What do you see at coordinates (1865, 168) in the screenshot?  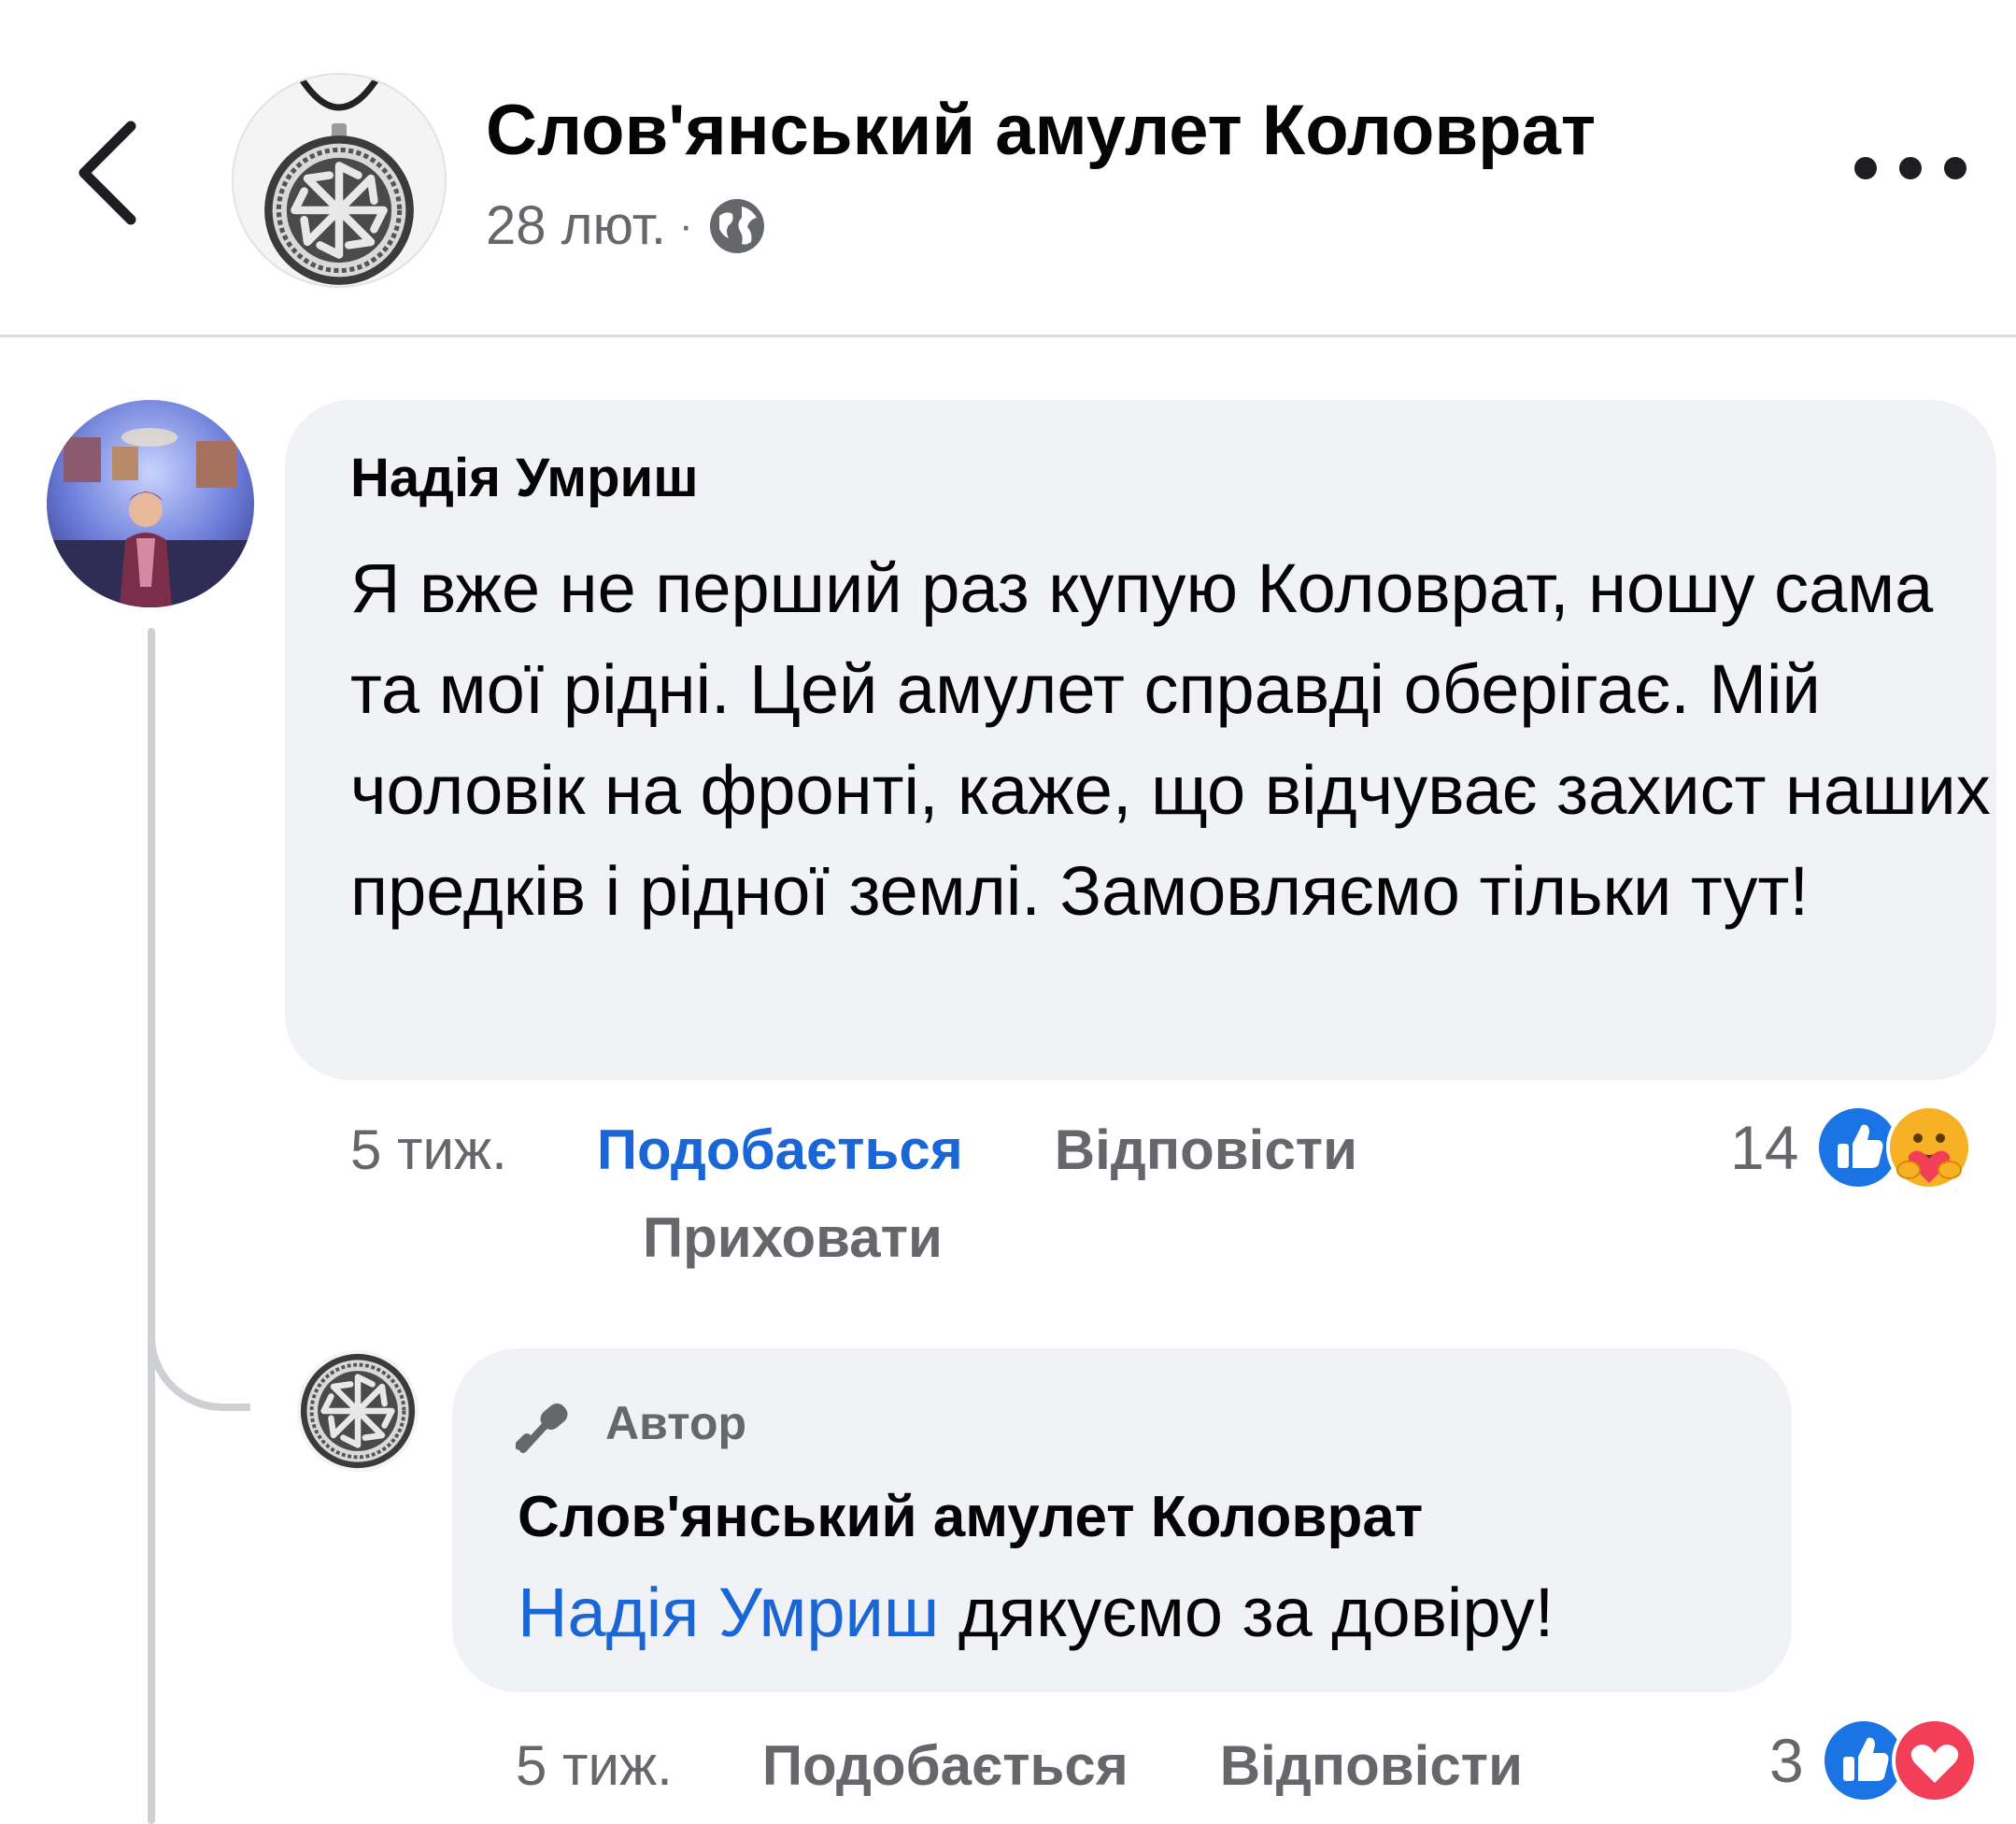 I see `more-dots-icon` at bounding box center [1865, 168].